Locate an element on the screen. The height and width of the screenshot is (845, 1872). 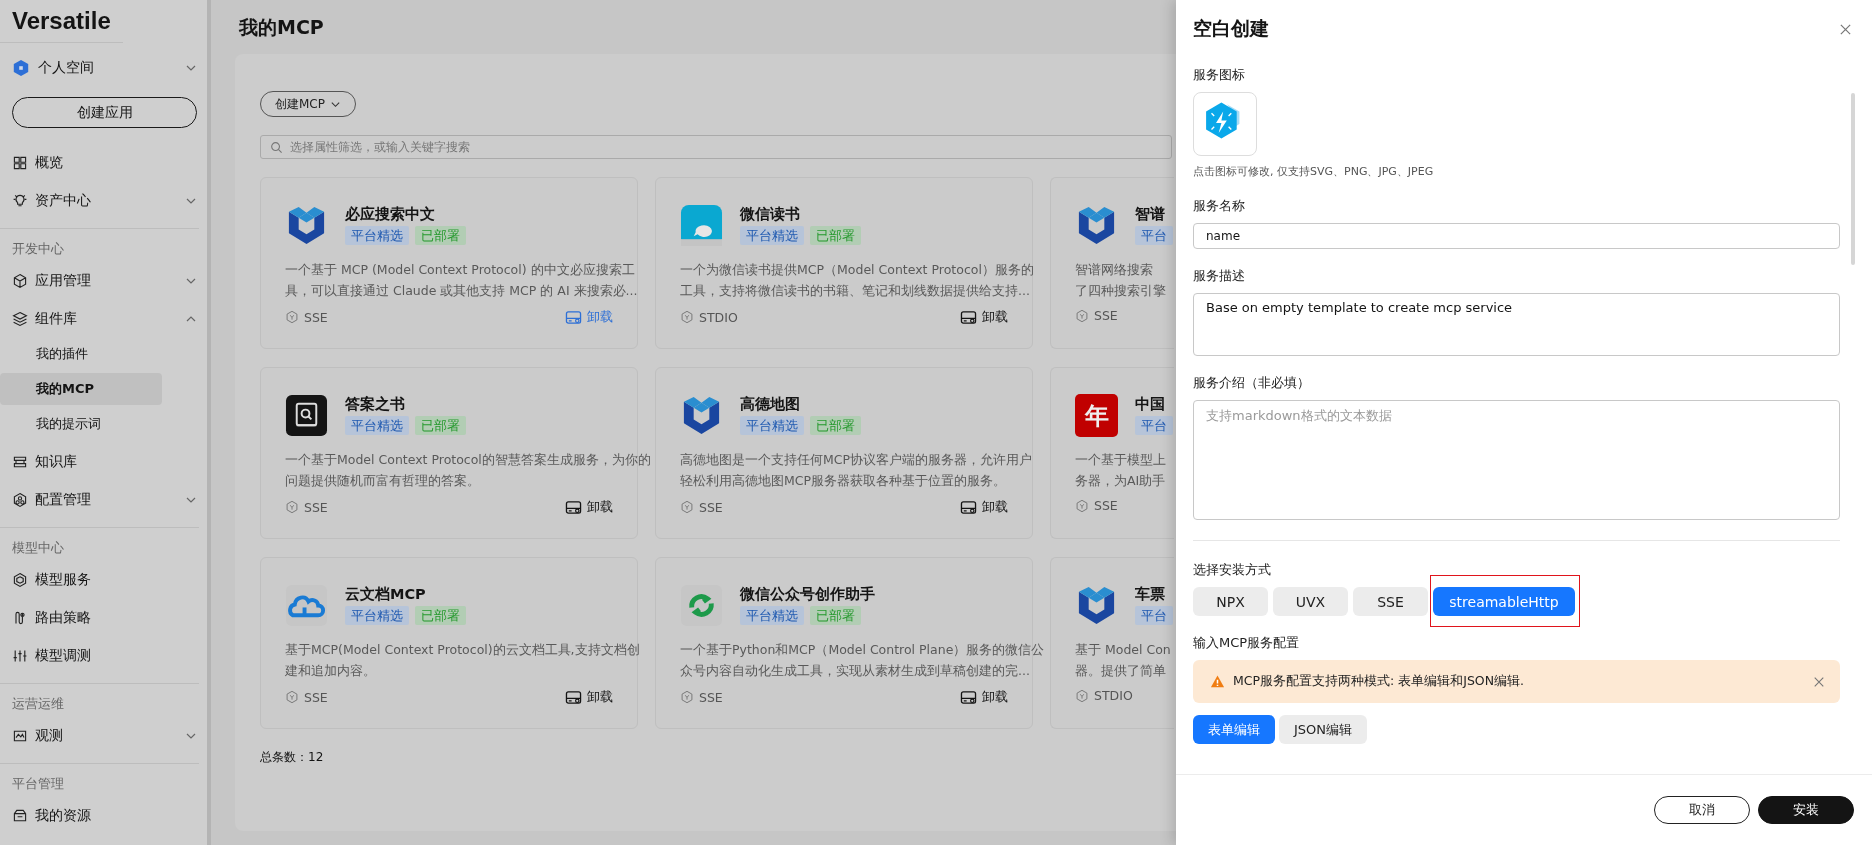
card-description: 基于MCP(Model Context Protocol)的云文档工具,支持文档创 建和追加内容。 is located at coordinates (462, 660).